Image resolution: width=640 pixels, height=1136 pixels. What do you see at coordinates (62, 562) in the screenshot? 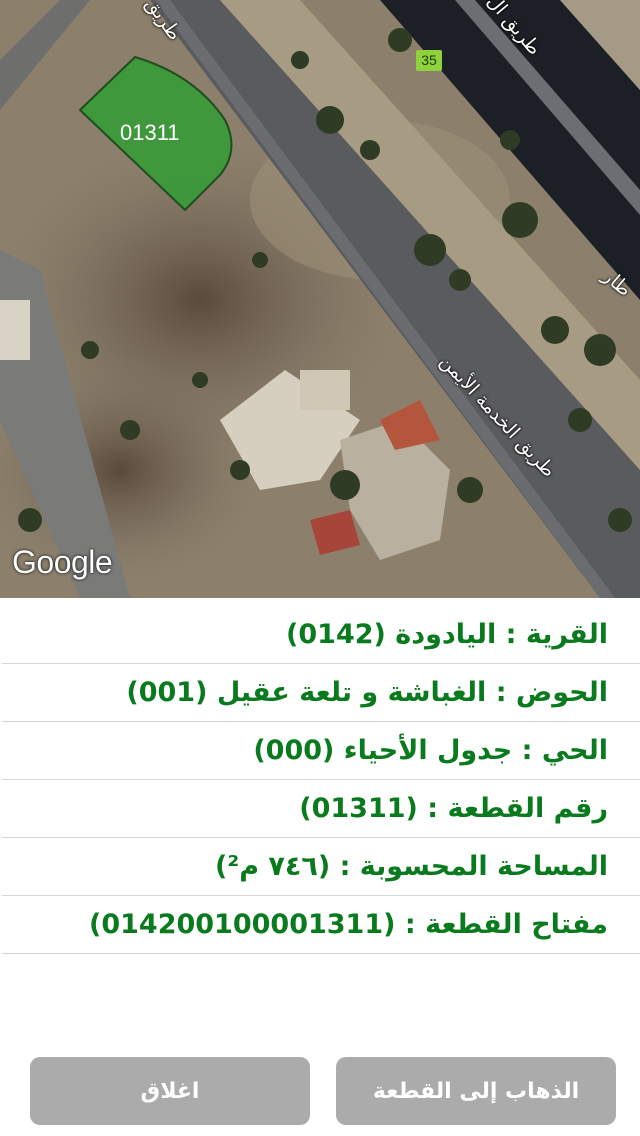
I see `google-attribution-logo: Google` at bounding box center [62, 562].